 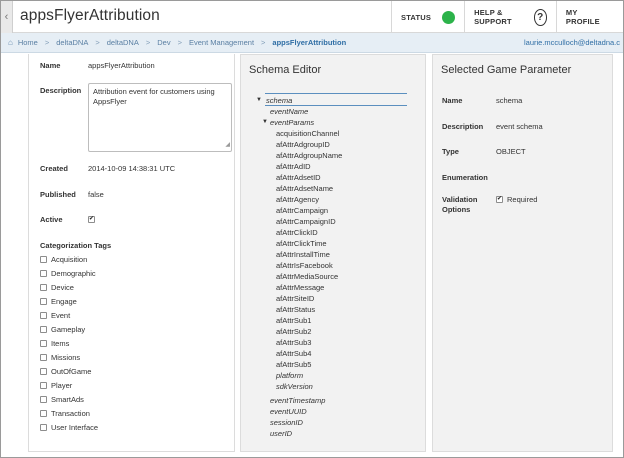 What do you see at coordinates (163, 42) in the screenshot?
I see `breadcrumb-env: Dev` at bounding box center [163, 42].